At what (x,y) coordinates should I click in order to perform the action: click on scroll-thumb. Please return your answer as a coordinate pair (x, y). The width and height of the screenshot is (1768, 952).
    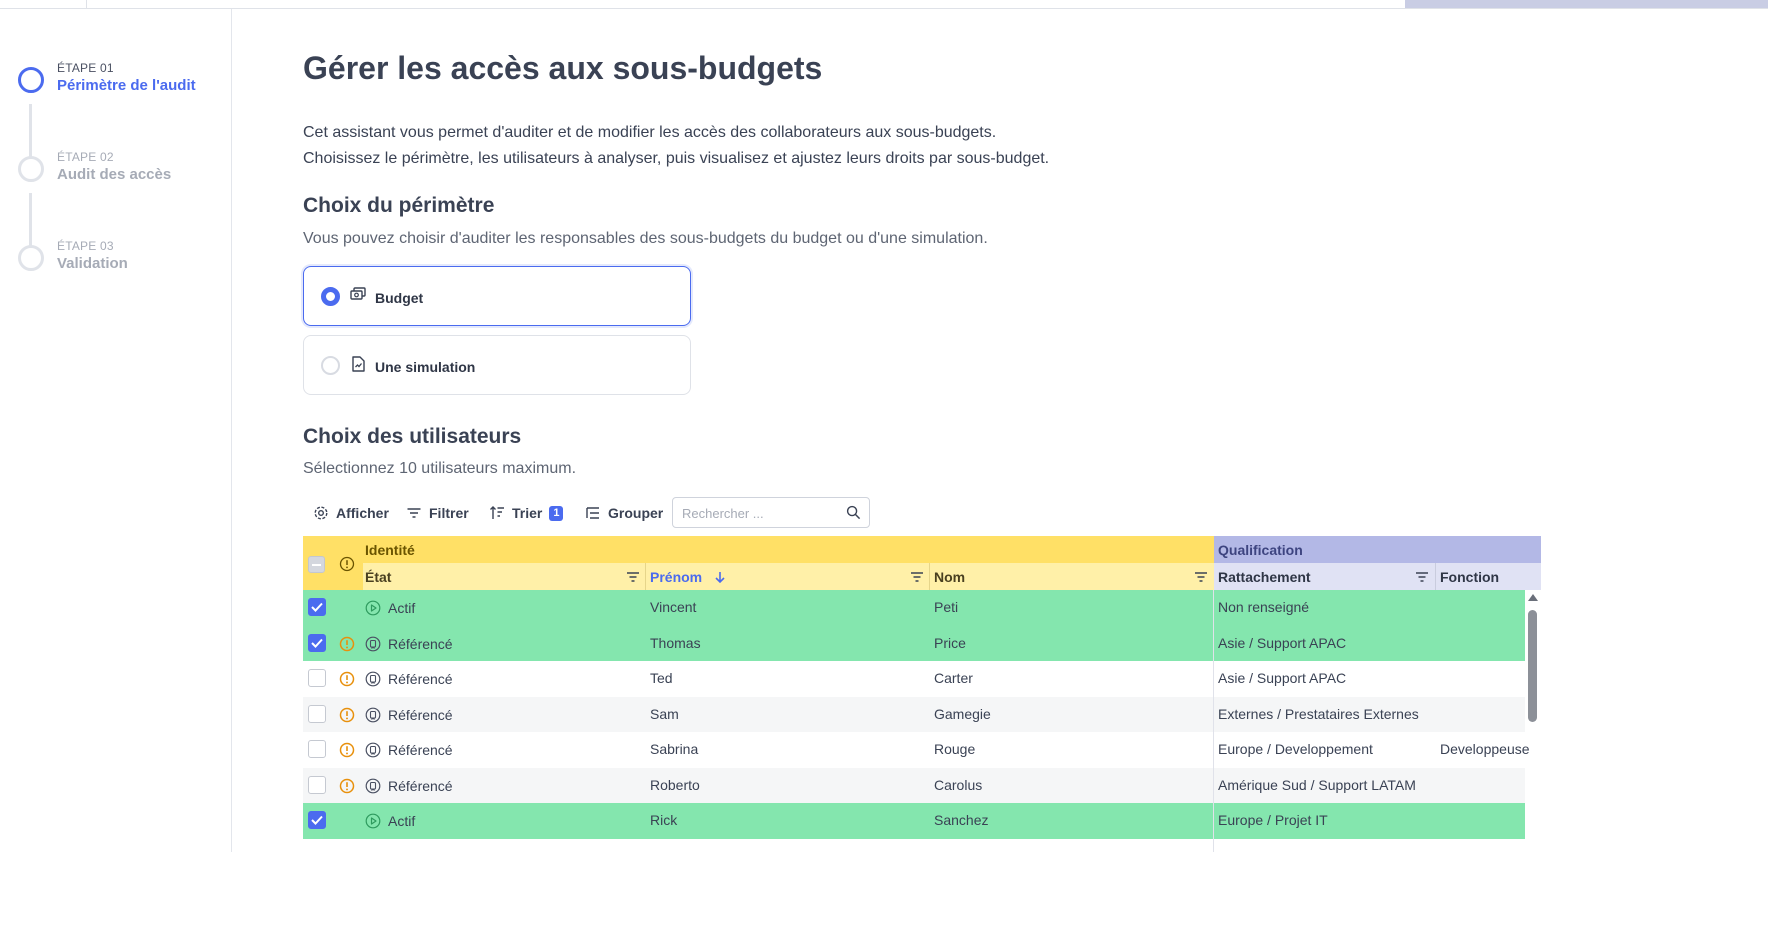
    Looking at the image, I should click on (1532, 666).